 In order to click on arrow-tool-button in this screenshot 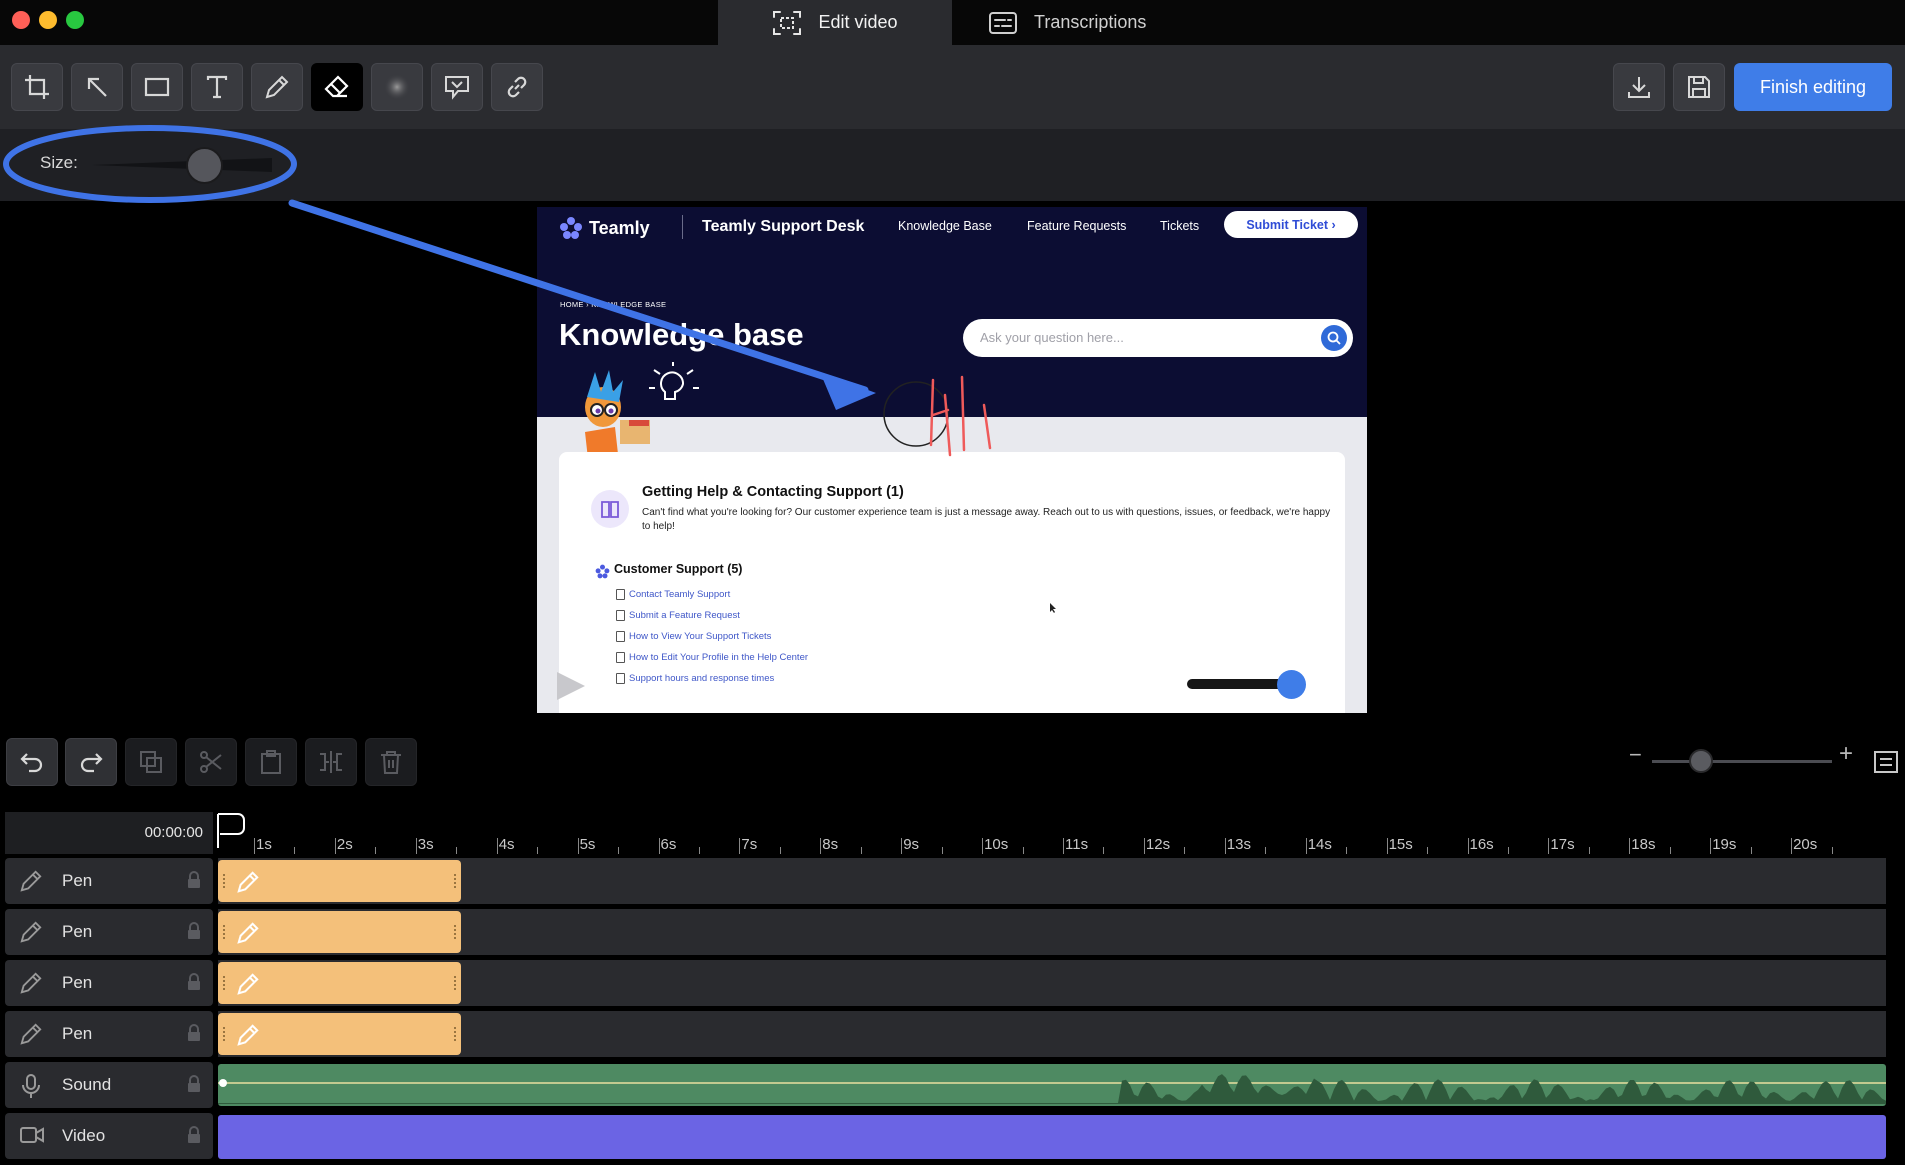, I will do `click(97, 87)`.